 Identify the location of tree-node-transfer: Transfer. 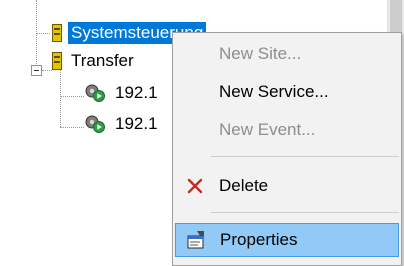
(94, 61).